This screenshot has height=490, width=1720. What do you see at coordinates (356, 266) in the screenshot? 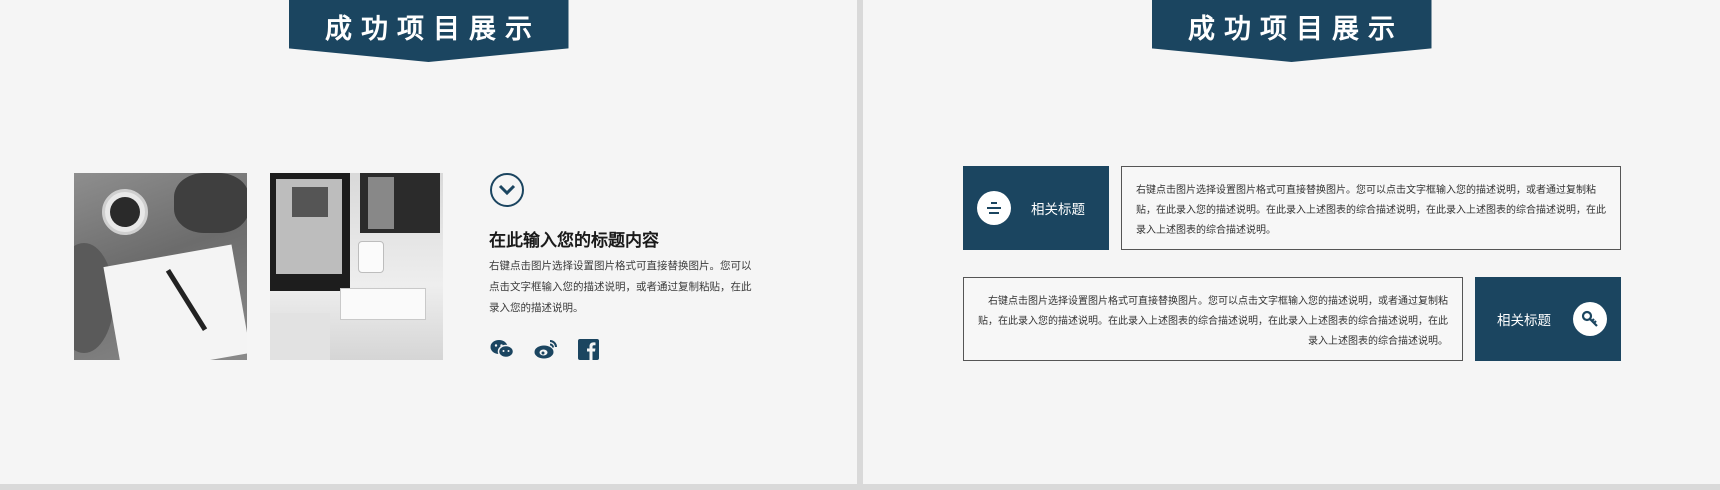
I see `computer-desk-photo` at bounding box center [356, 266].